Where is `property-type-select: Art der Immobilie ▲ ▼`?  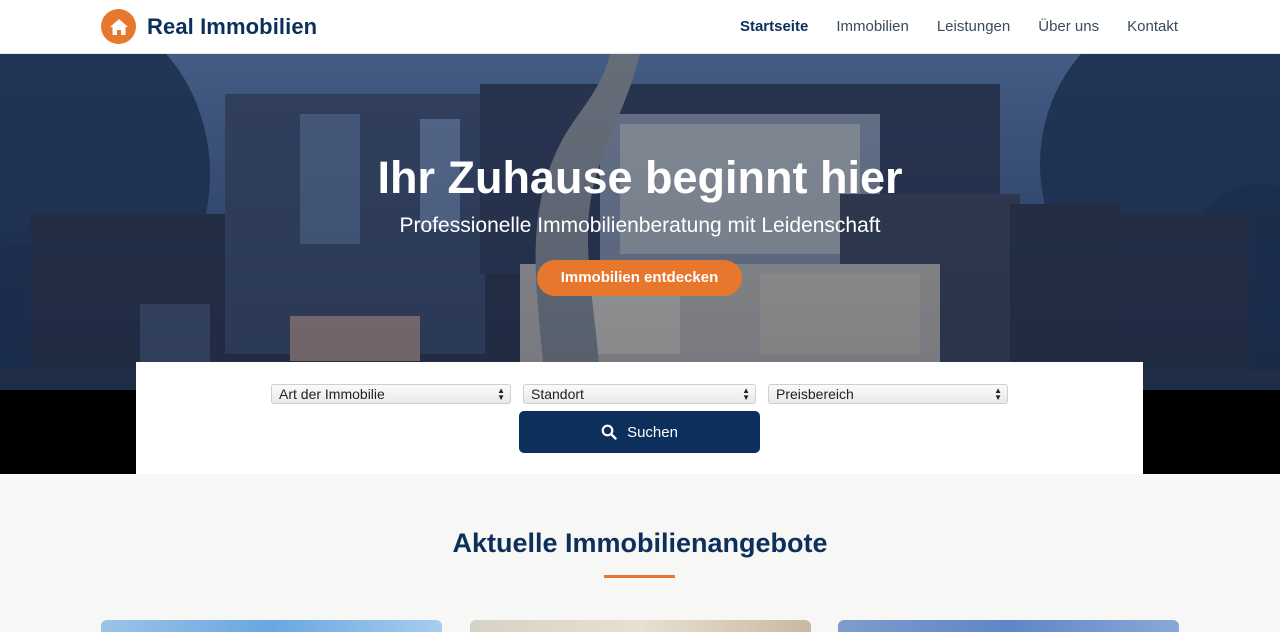
property-type-select: Art der Immobilie ▲ ▼ is located at coordinates (391, 394).